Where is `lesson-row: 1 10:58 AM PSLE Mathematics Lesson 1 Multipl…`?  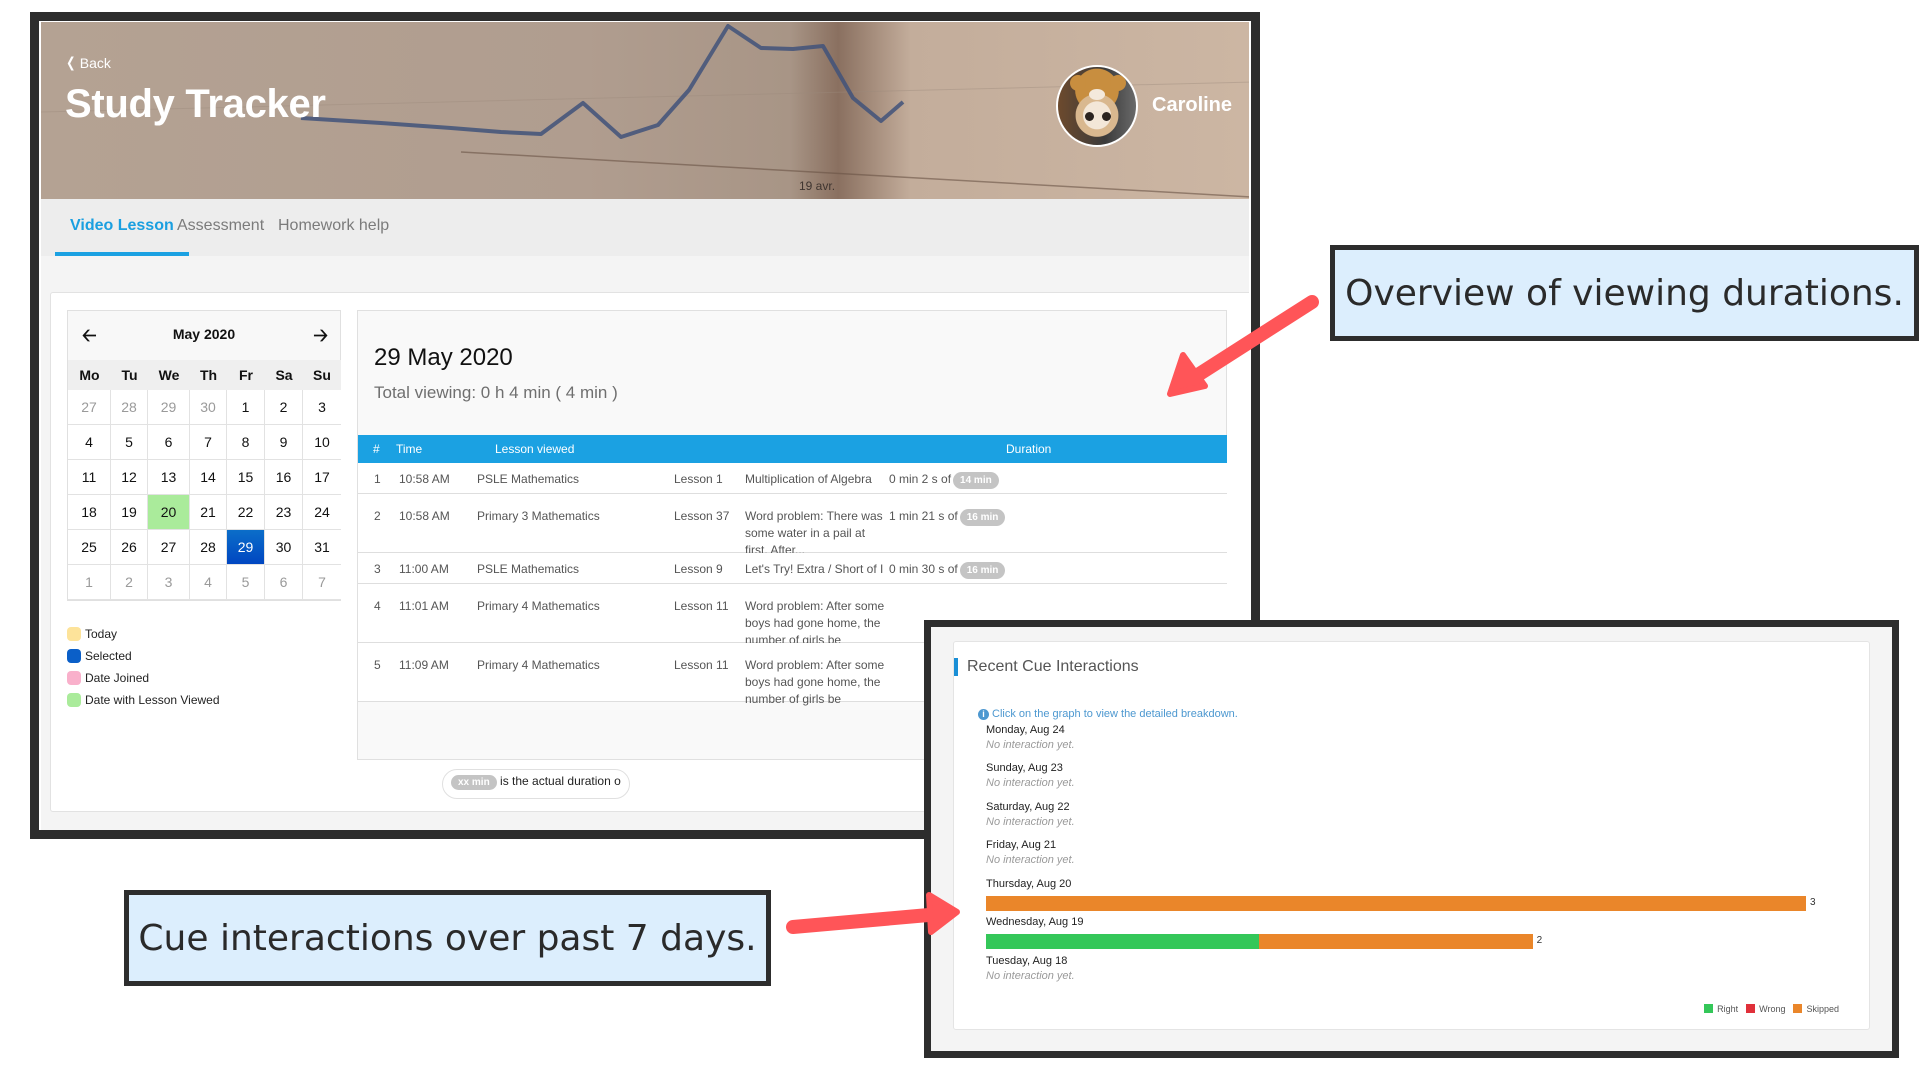
lesson-row: 1 10:58 AM PSLE Mathematics Lesson 1 Multipl… is located at coordinates (792, 478).